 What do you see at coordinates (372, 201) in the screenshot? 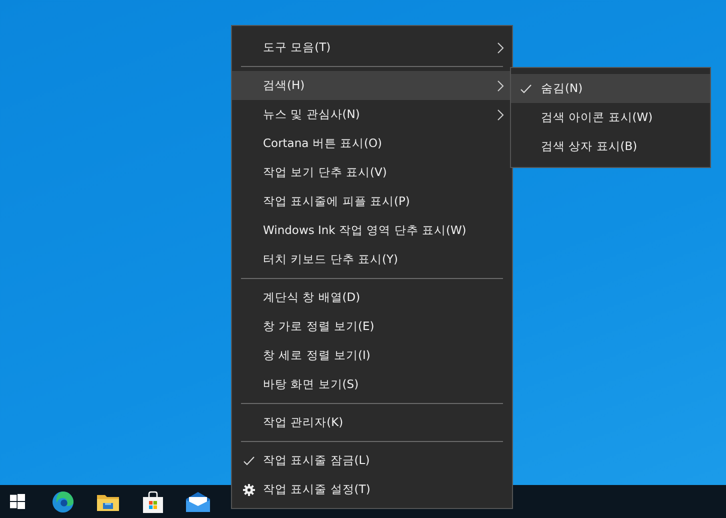
I see `menu-item: 작업 표시줄에 피플 표시(P)` at bounding box center [372, 201].